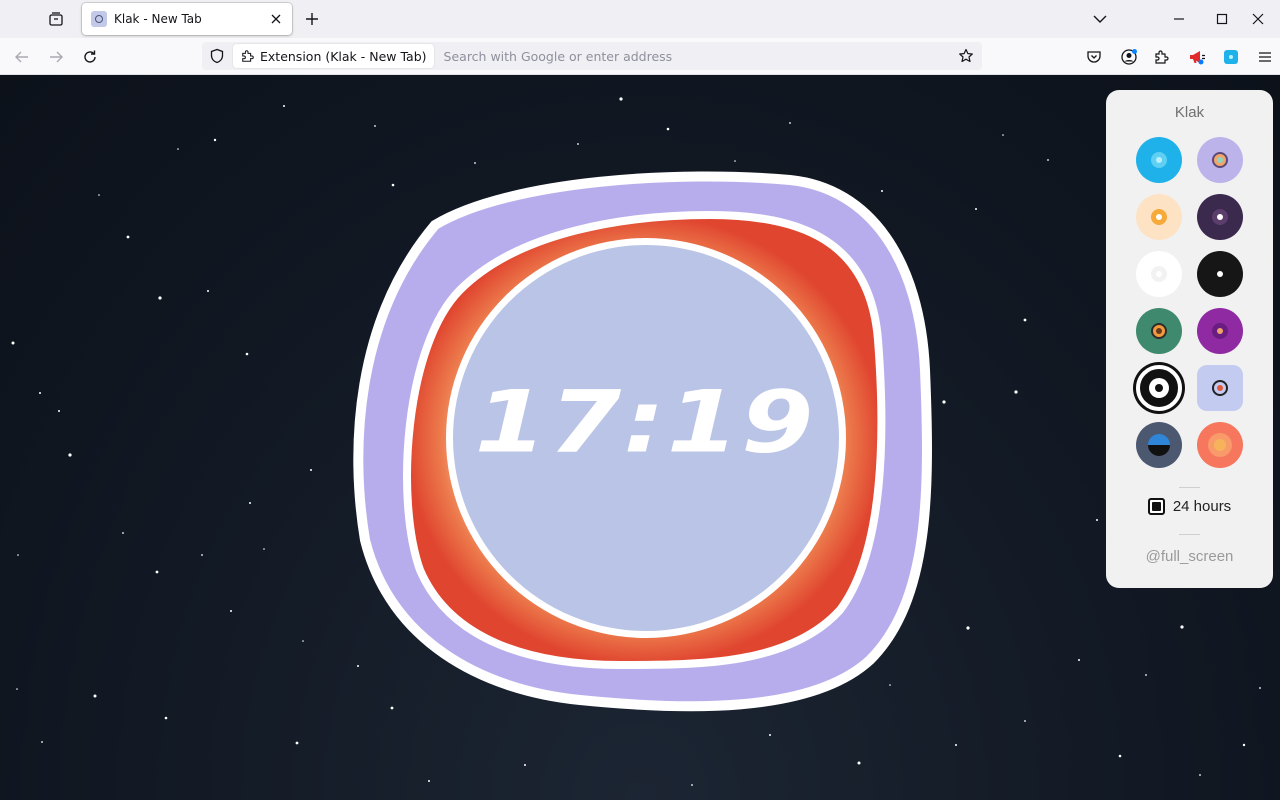 This screenshot has height=800, width=1280. I want to click on tracking-protection-button, so click(217, 56).